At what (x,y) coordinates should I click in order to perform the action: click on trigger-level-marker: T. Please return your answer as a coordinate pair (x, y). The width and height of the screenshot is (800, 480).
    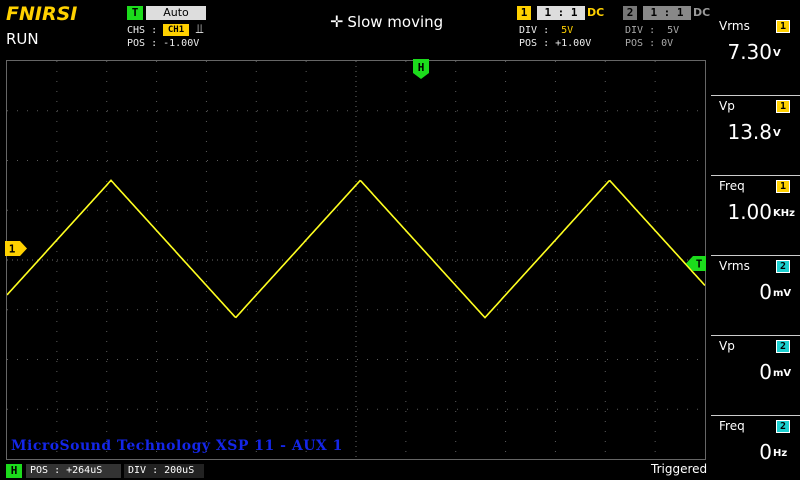
    Looking at the image, I should click on (696, 263).